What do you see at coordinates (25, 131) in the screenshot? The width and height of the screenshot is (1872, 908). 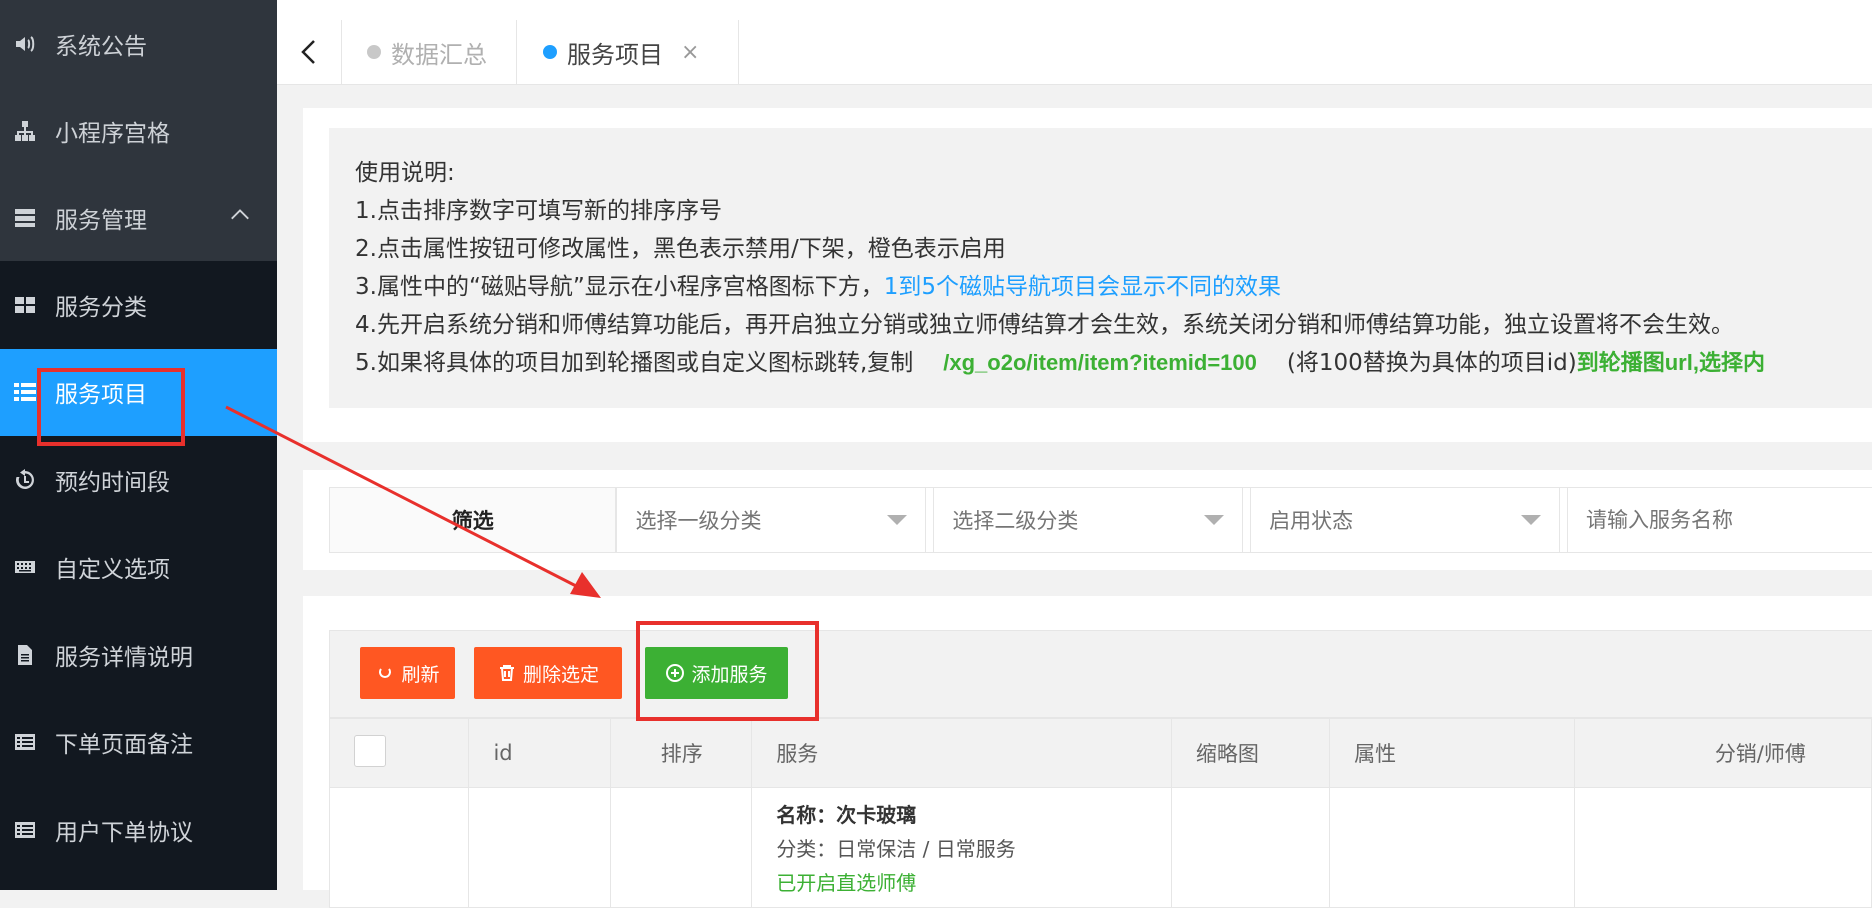 I see `sitemap-icon` at bounding box center [25, 131].